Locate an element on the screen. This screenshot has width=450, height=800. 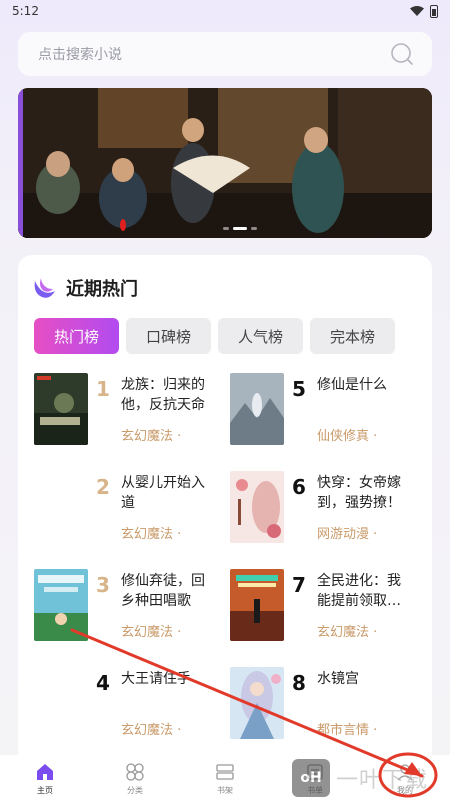
nav-label: 书架 is located at coordinates (225, 790).